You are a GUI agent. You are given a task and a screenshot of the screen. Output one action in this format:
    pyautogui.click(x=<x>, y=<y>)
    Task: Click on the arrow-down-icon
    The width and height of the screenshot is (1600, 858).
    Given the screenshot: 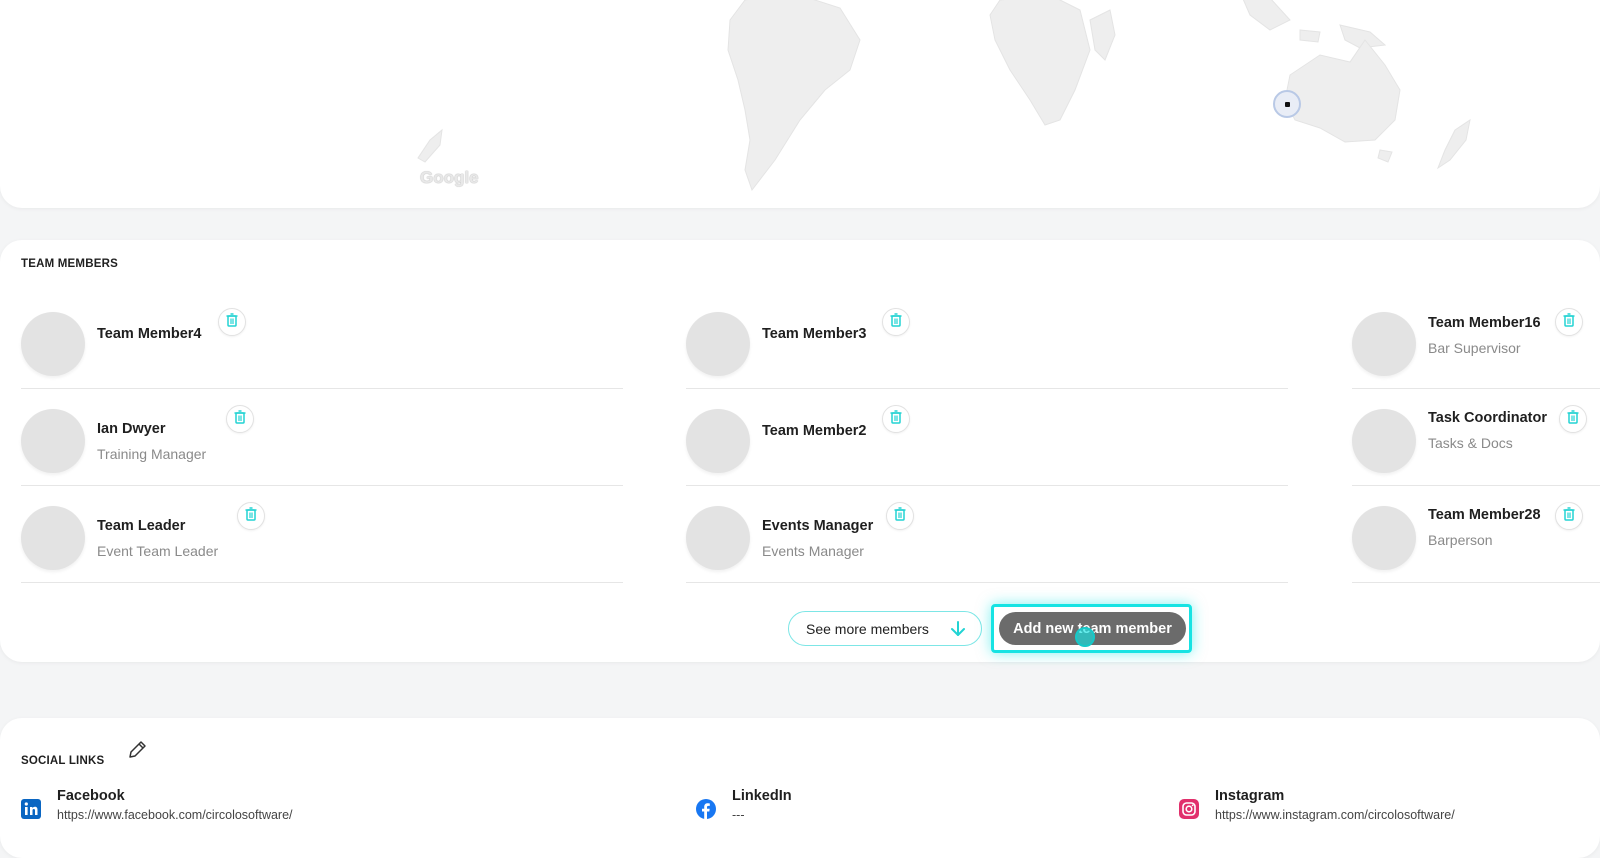 What is the action you would take?
    pyautogui.click(x=958, y=630)
    